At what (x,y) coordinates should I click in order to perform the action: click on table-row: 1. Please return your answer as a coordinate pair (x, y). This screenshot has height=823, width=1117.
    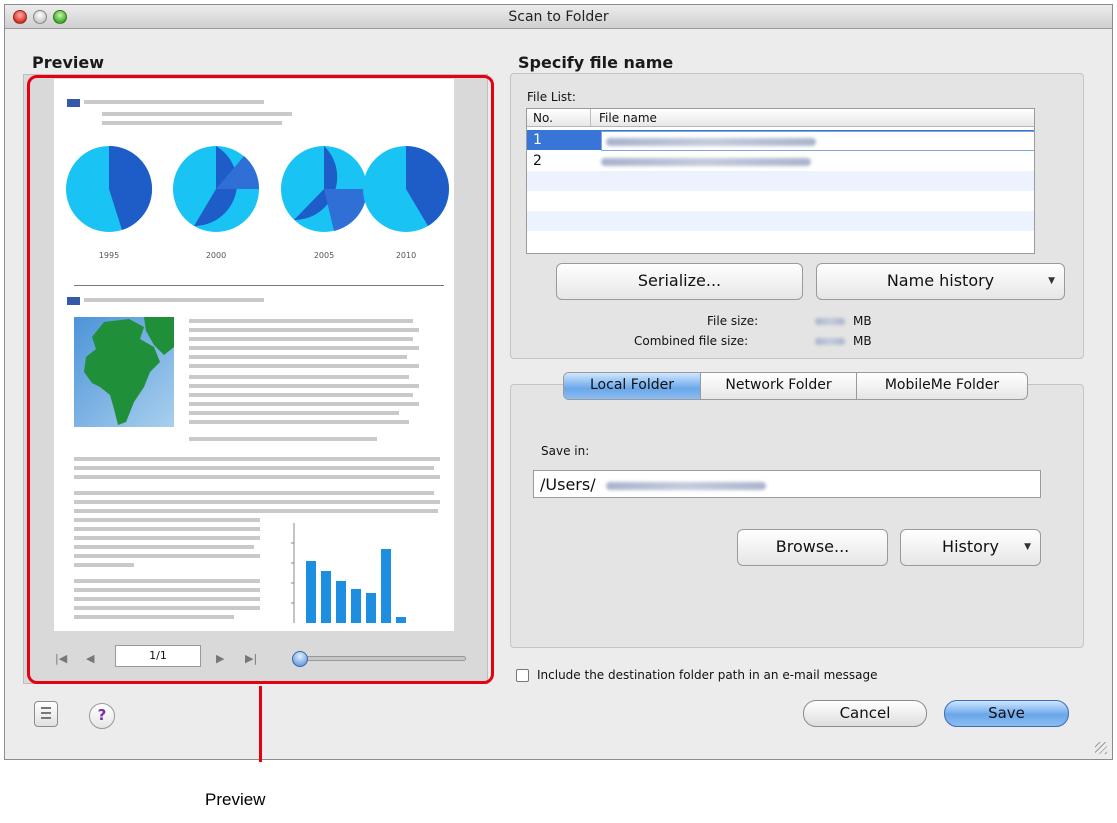
    Looking at the image, I should click on (780, 140).